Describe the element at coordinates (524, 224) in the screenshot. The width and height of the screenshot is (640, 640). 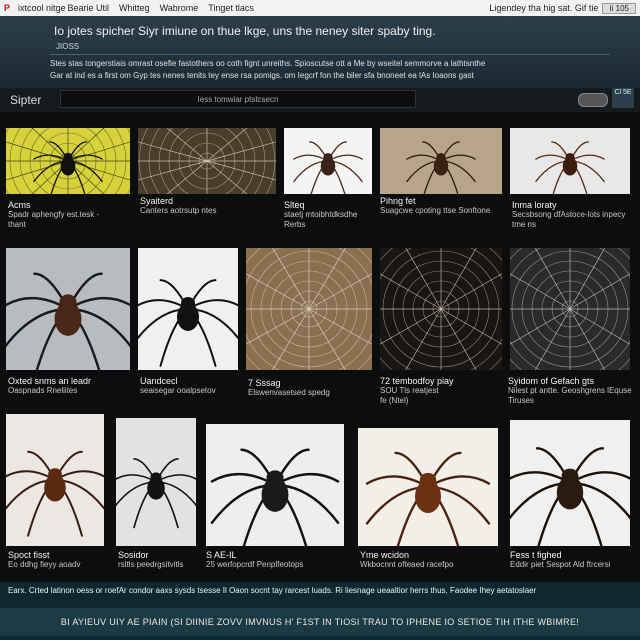
I see `caption-line-2: tme ns` at that location.